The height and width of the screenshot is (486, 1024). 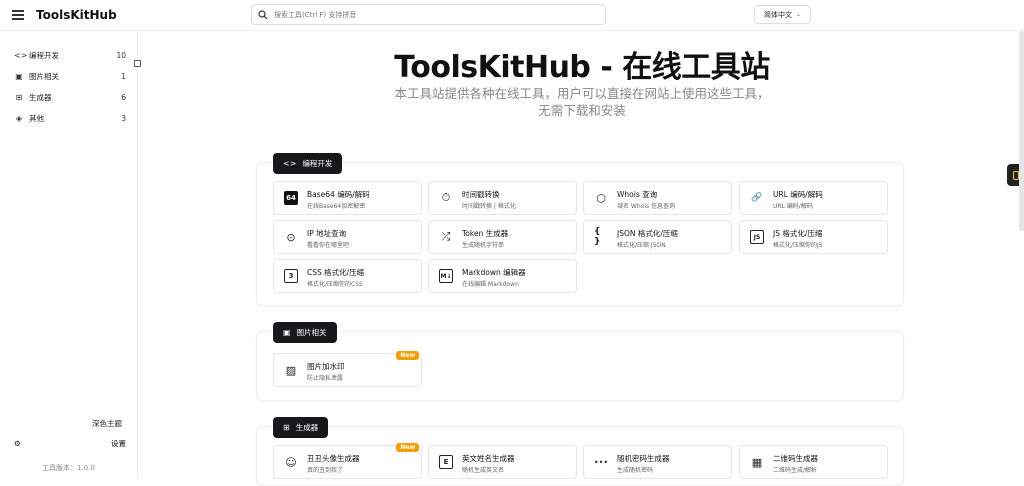 I want to click on dark-theme-button: 深色主题, so click(x=107, y=423).